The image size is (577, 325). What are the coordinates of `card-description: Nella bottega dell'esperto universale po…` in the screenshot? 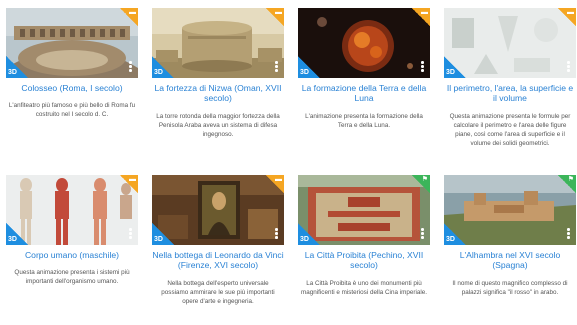 It's located at (218, 292).